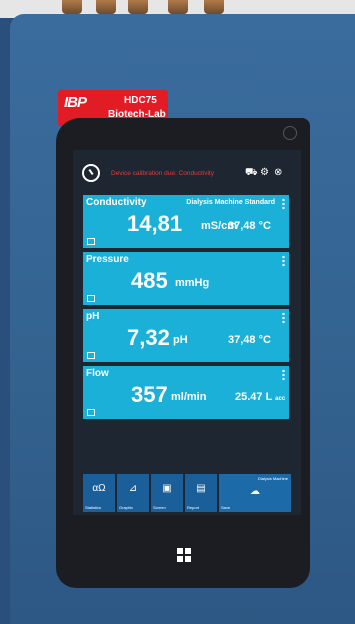  I want to click on panel-title: Pressure, so click(107, 259).